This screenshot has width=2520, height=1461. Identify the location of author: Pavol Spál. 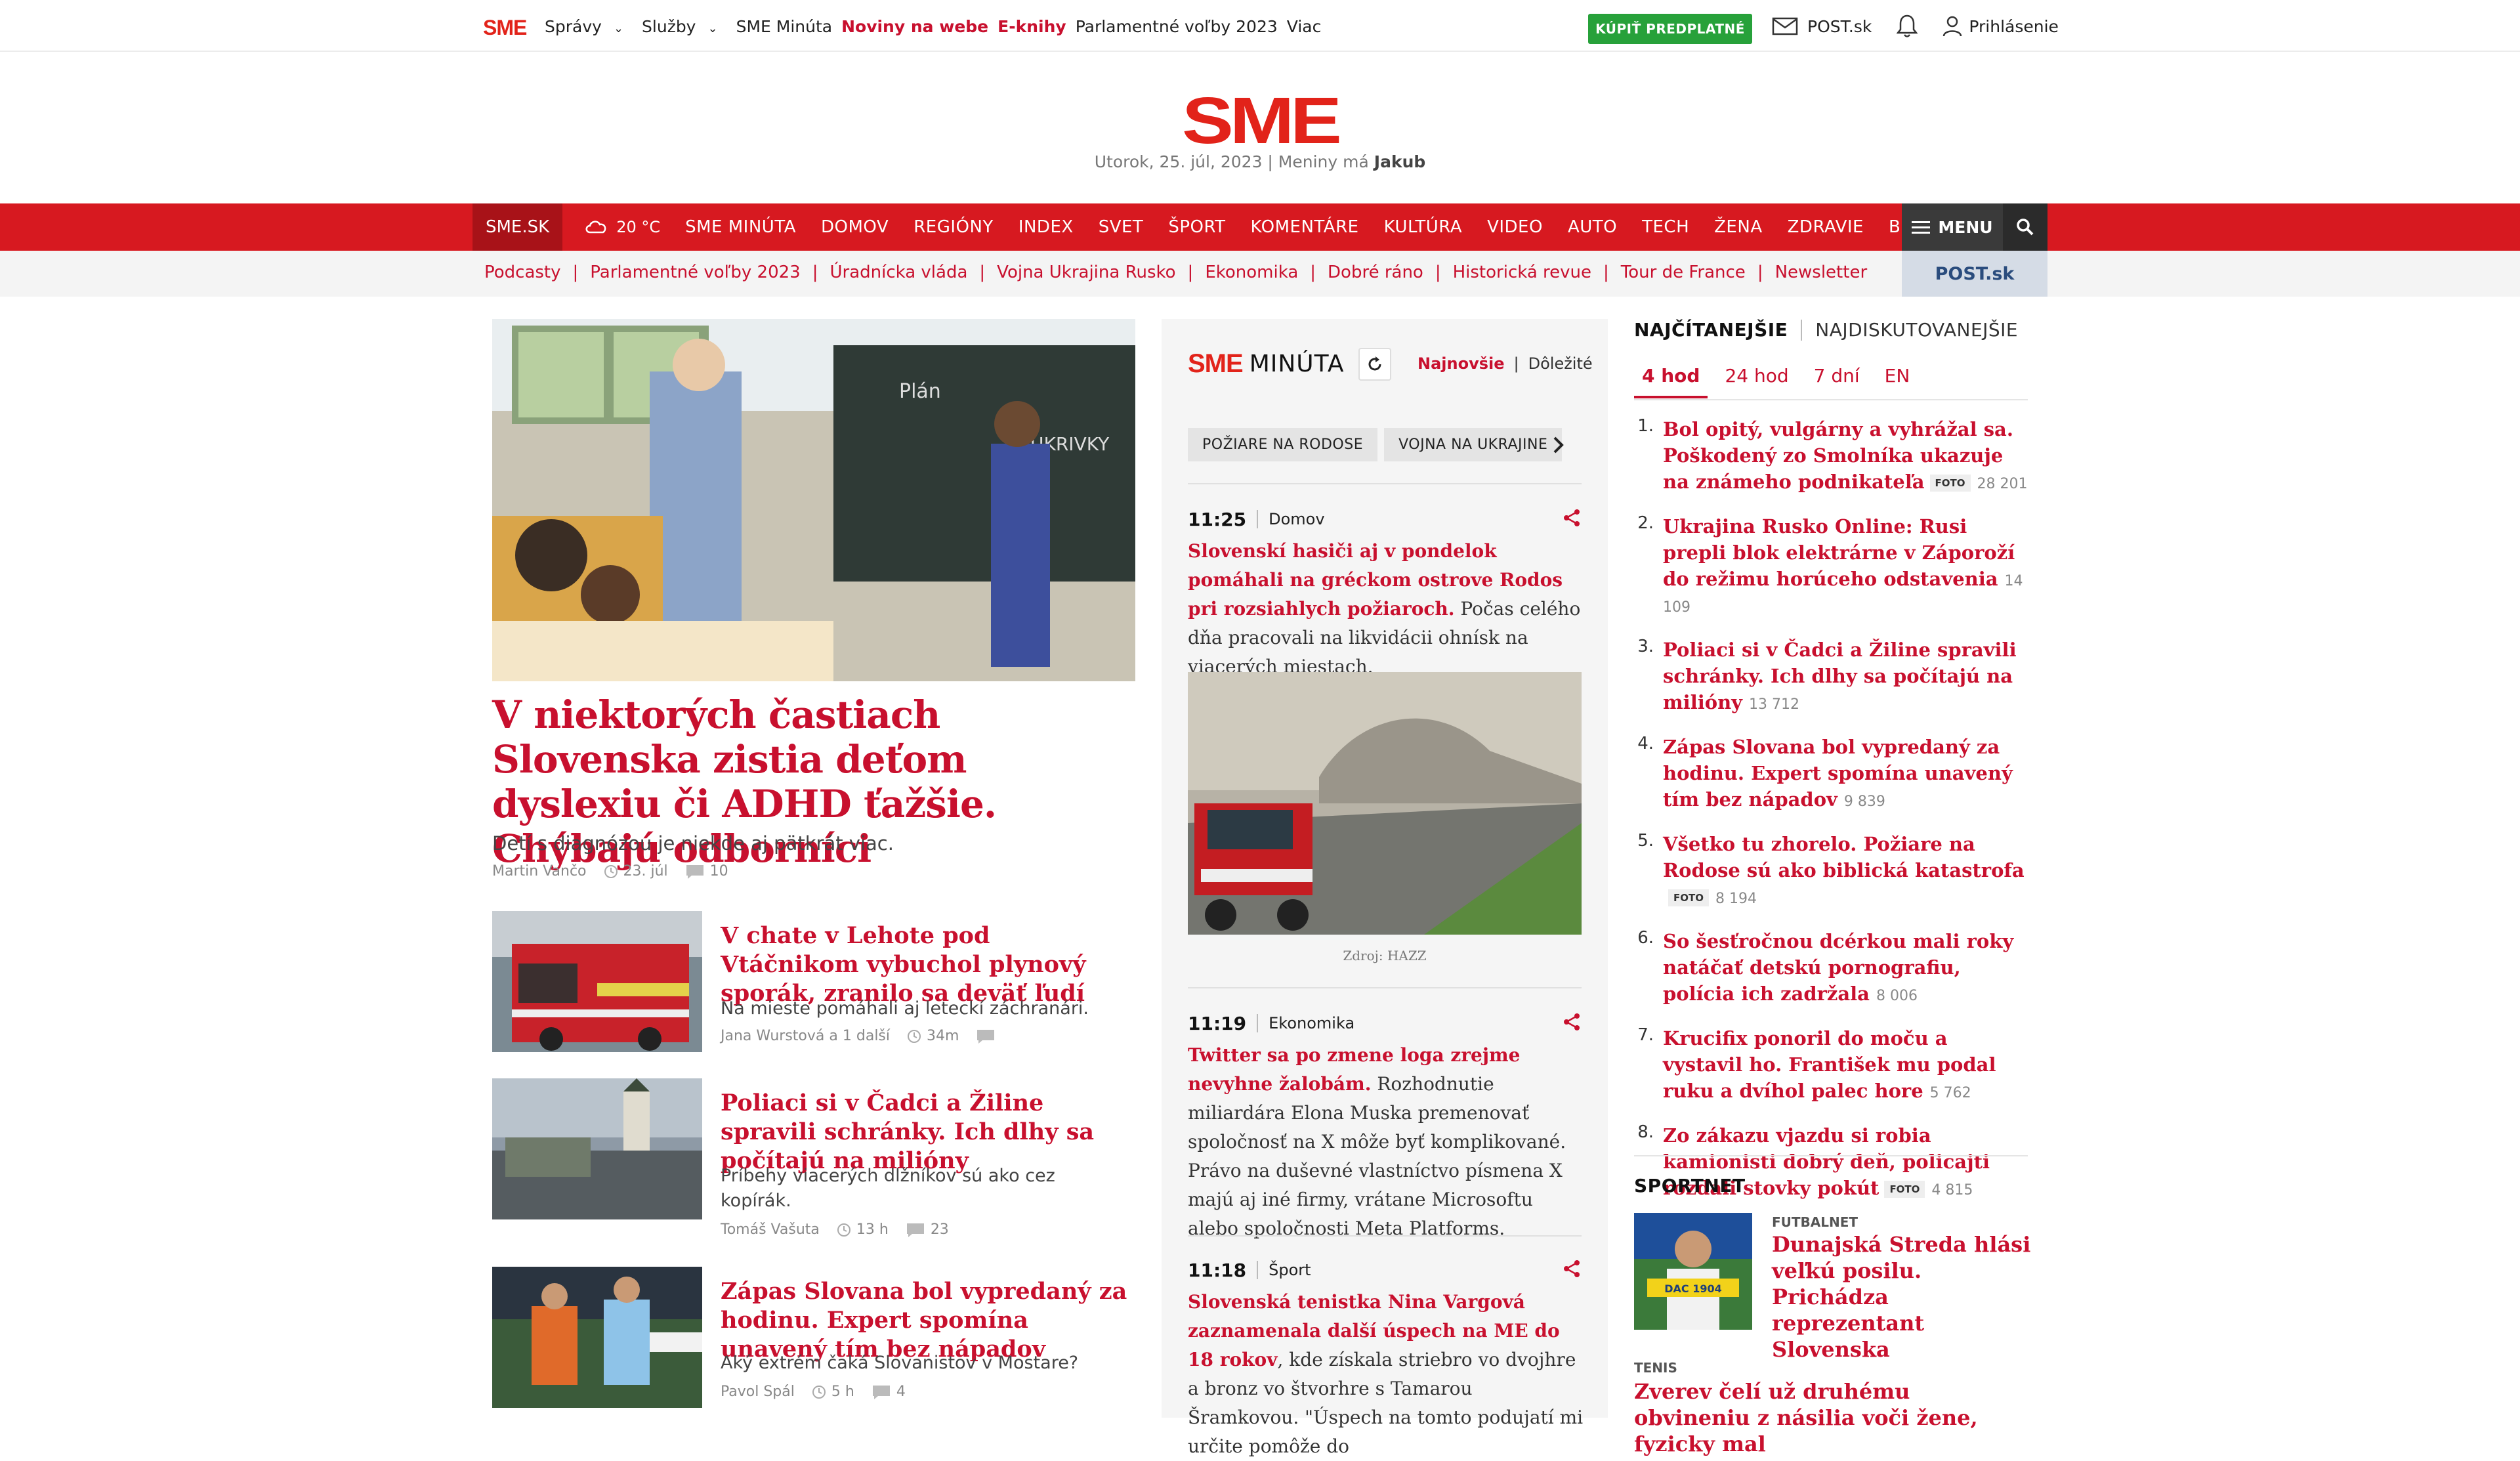
(758, 1392).